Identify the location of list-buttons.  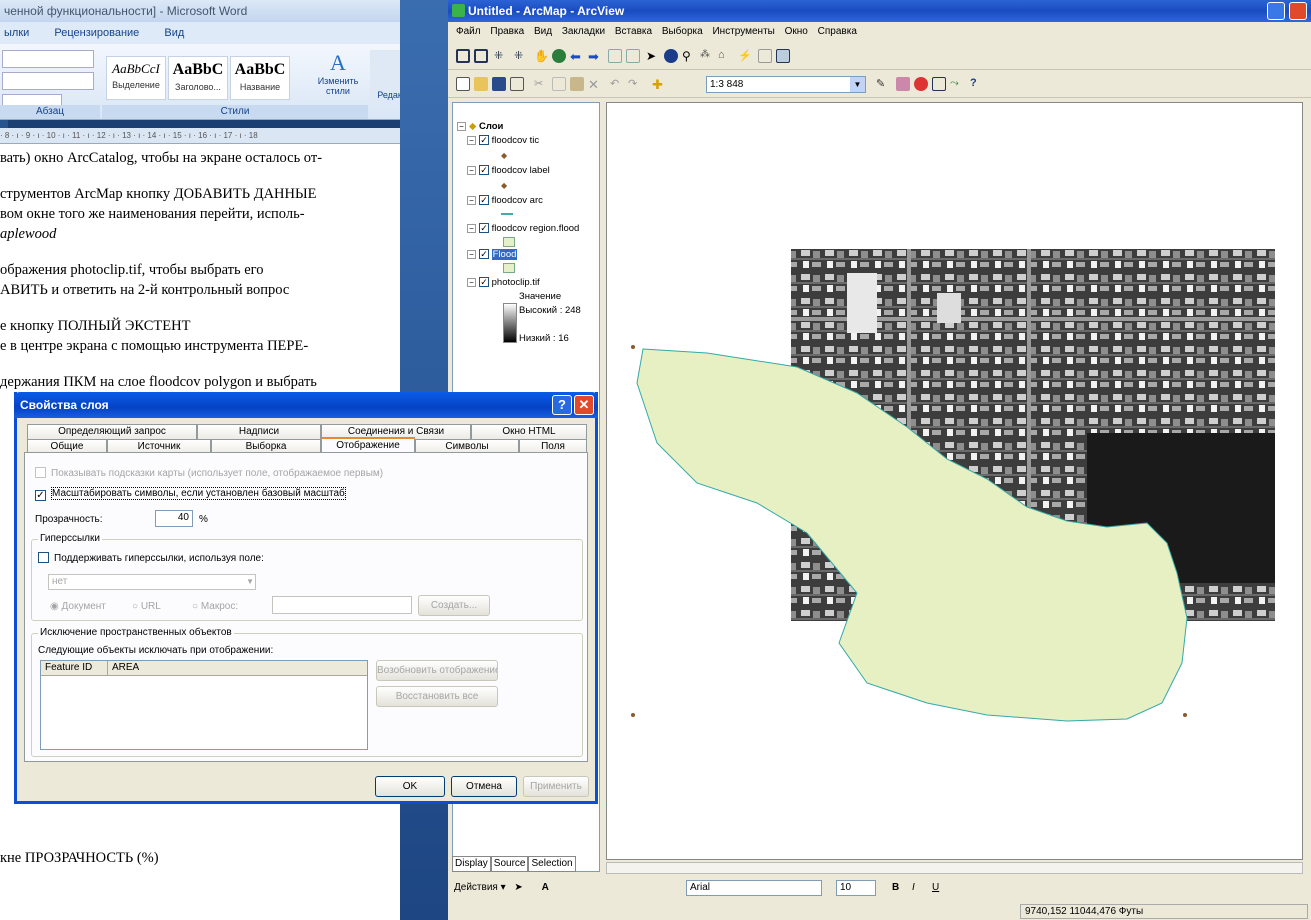
(48, 59).